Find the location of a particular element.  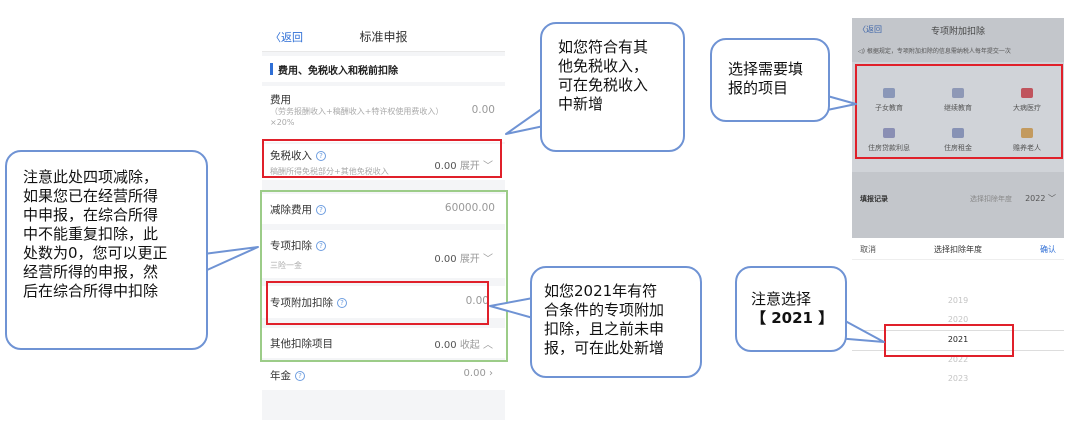

callout-line: 中新增 is located at coordinates (581, 104).